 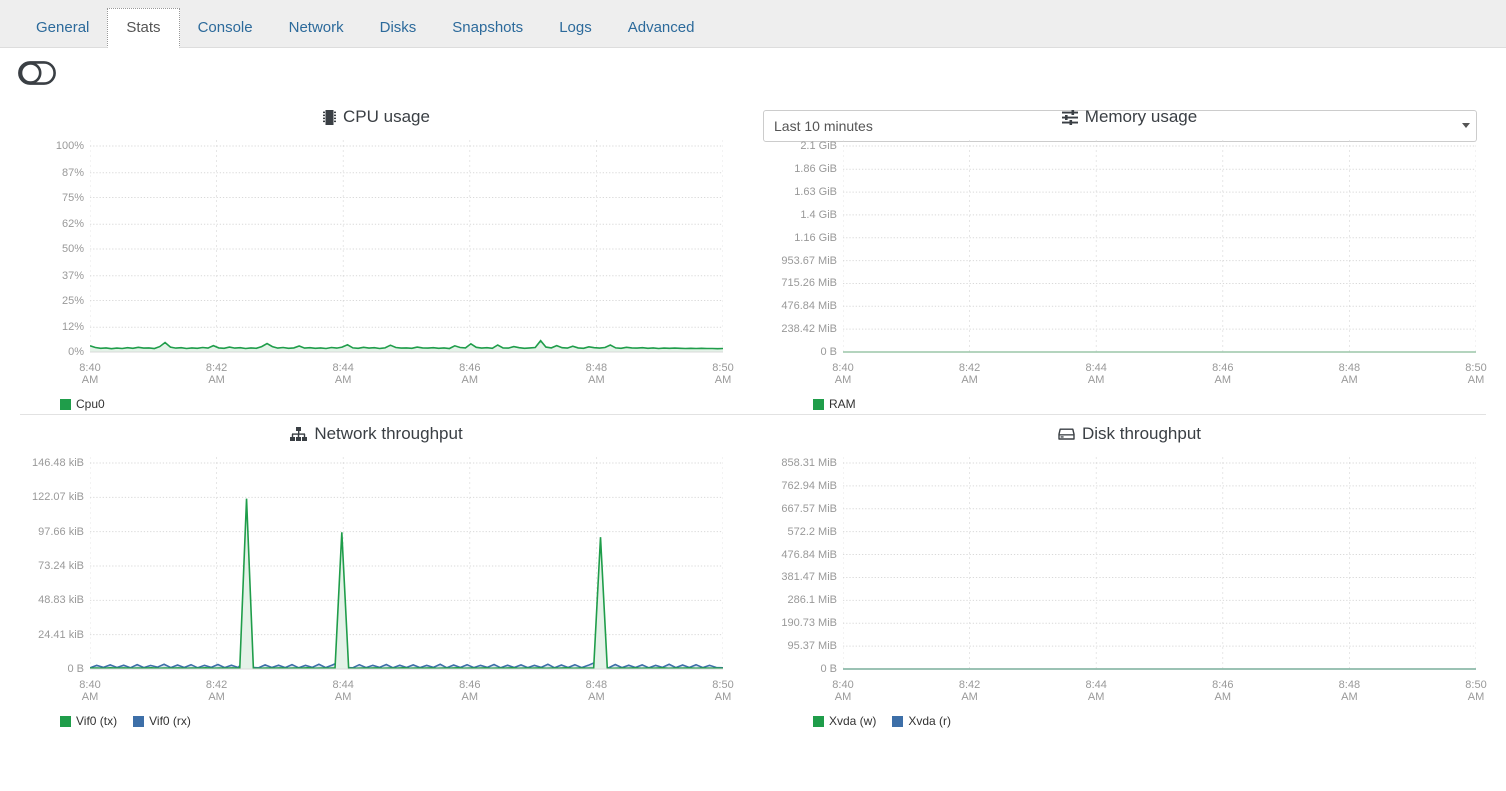 I want to click on tab-stats: Stats, so click(x=143, y=28).